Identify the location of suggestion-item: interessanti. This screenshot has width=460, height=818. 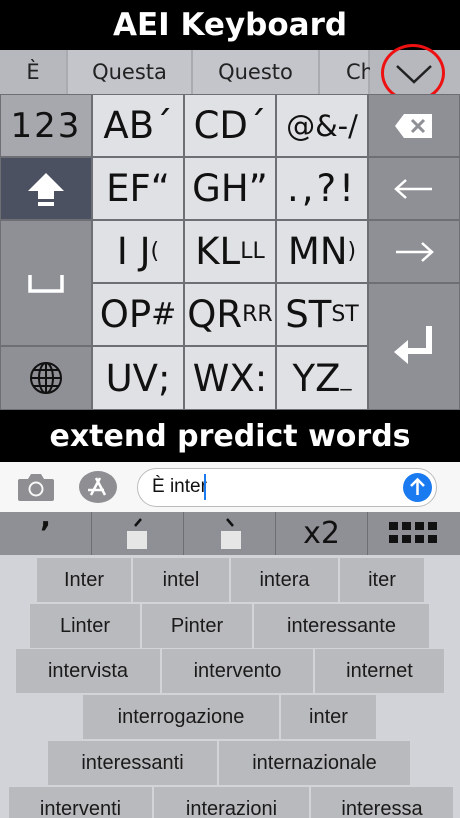
(132, 763).